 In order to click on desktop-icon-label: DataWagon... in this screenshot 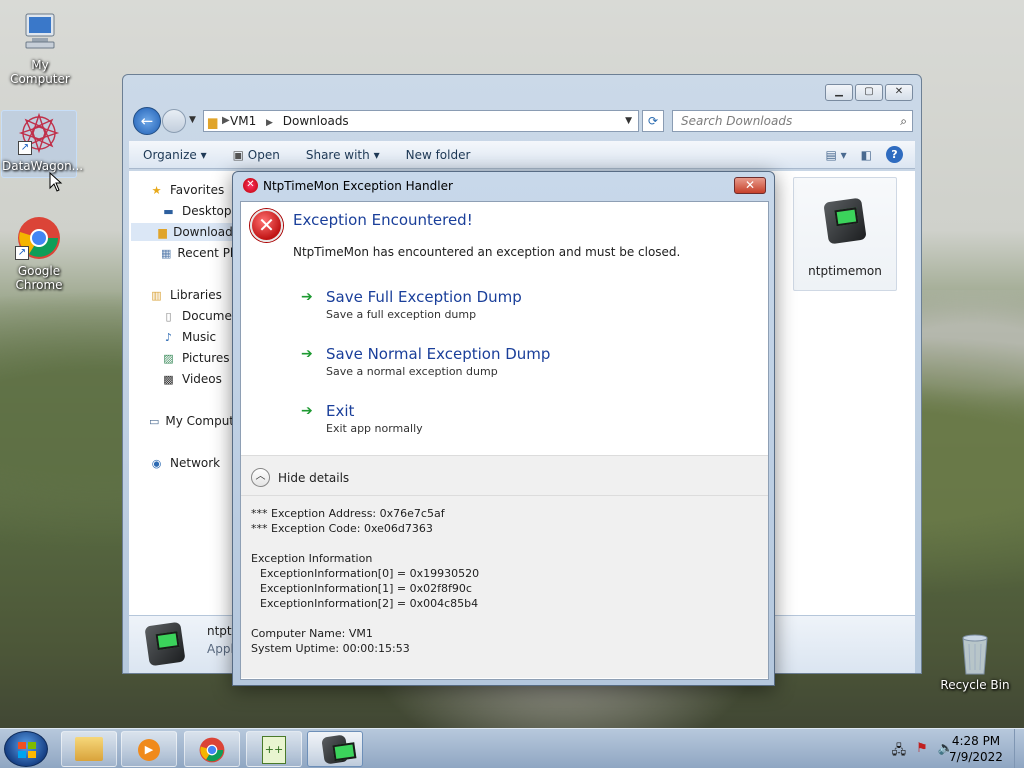, I will do `click(43, 166)`.